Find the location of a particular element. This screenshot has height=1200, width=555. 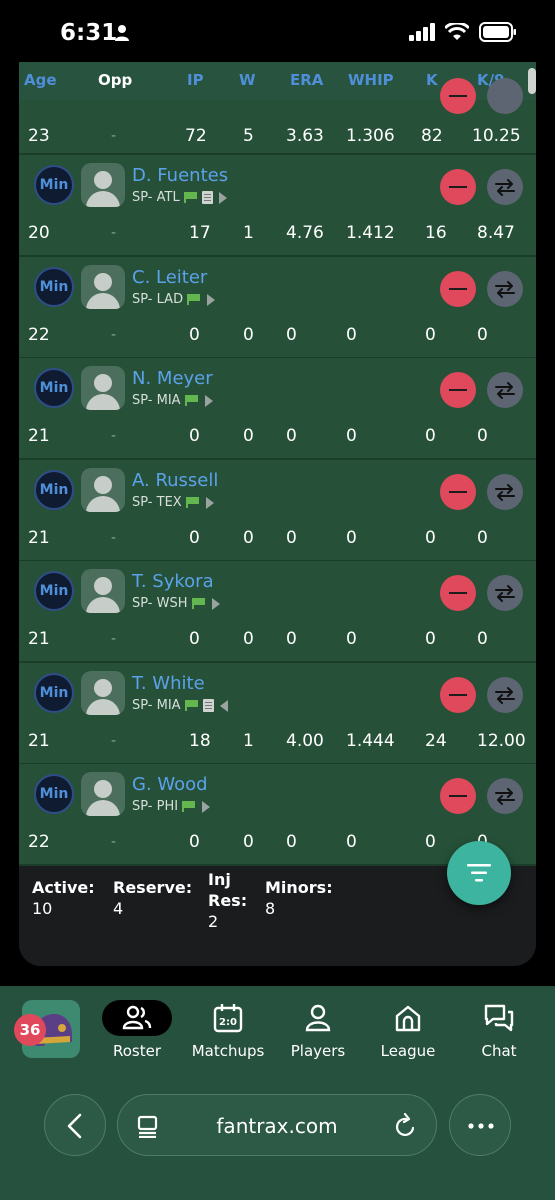

stat-ip: 18 is located at coordinates (200, 741).